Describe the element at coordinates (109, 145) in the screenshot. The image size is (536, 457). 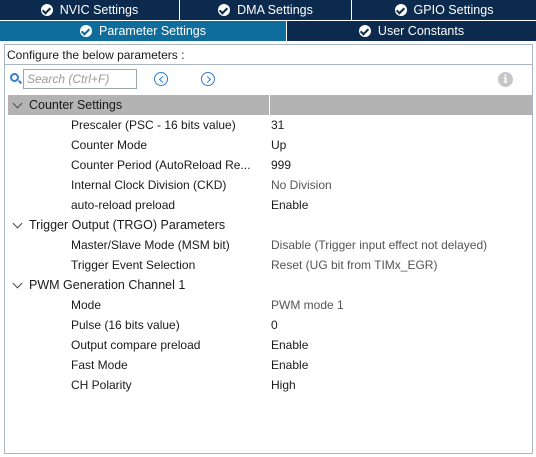
I see `parameter-name: Counter Mode` at that location.